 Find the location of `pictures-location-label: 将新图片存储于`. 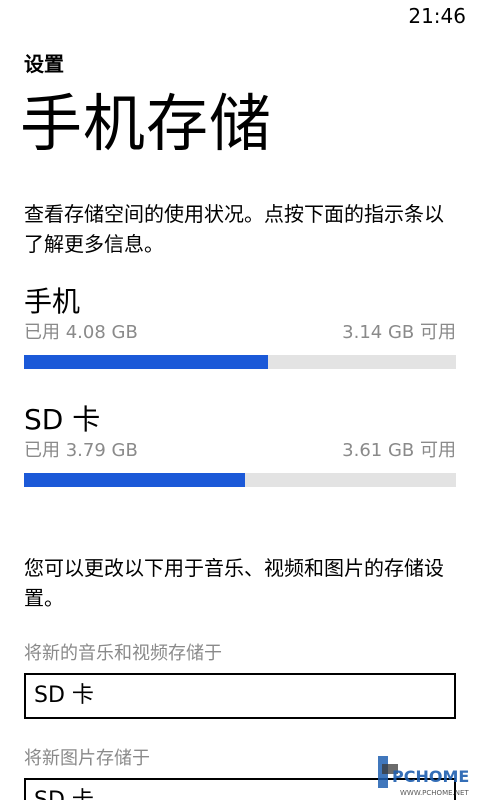

pictures-location-label: 将新图片存储于 is located at coordinates (87, 758).